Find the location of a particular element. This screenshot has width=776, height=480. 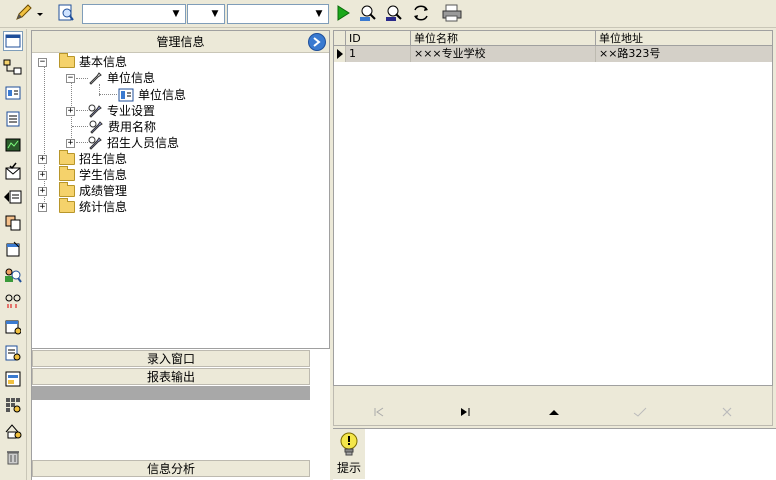

refresh-icon is located at coordinates (421, 13).